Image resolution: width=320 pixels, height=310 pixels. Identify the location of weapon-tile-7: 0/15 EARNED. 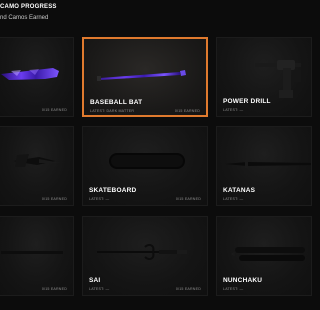
(37, 256).